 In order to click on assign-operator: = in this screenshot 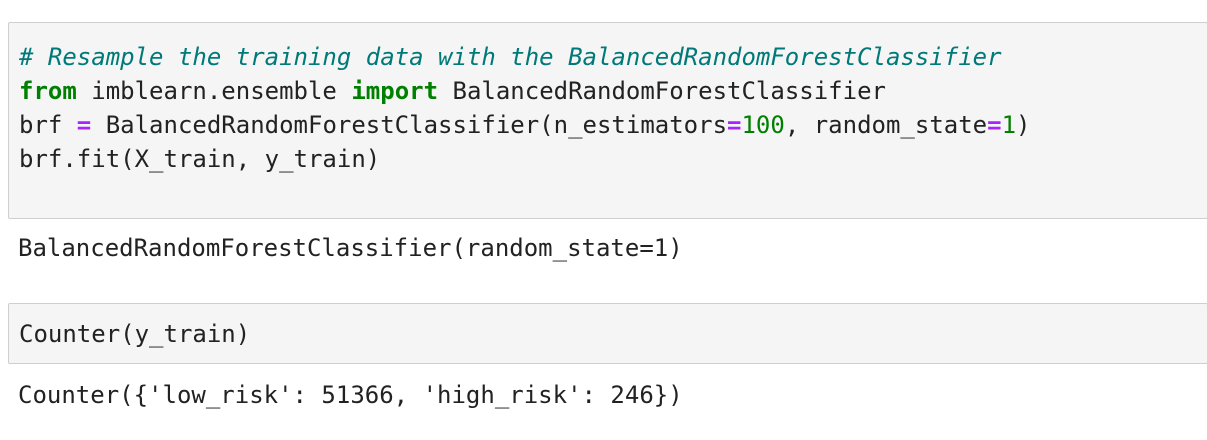, I will do `click(84, 125)`.